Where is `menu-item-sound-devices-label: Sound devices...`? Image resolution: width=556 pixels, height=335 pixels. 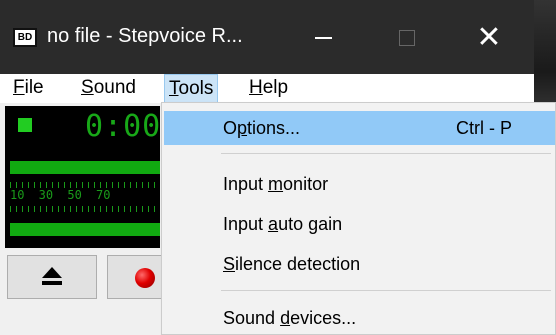 menu-item-sound-devices-label: Sound devices... is located at coordinates (290, 318).